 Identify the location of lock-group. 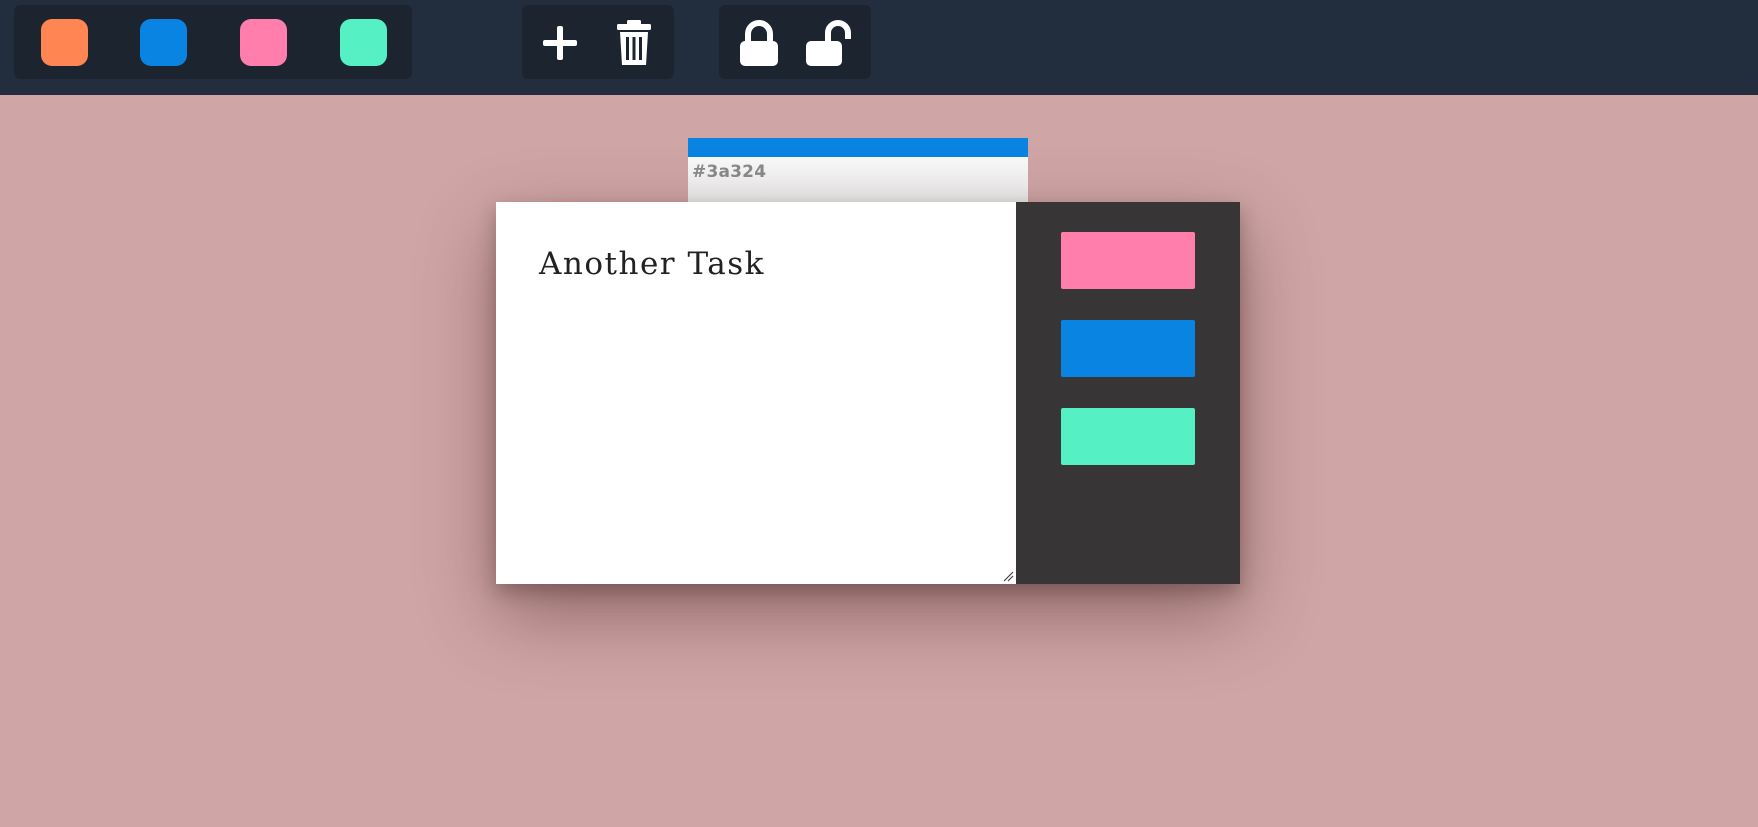
(795, 42).